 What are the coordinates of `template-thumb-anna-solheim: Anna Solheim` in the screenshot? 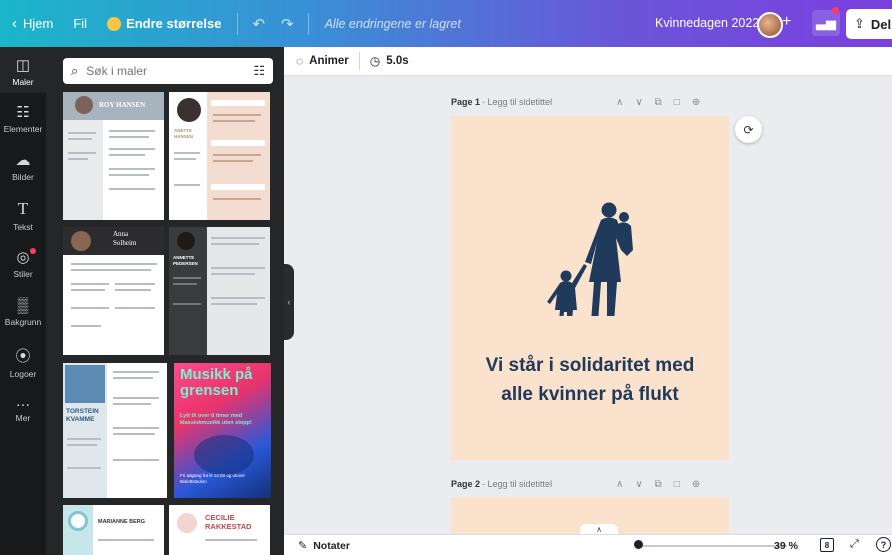 It's located at (113, 291).